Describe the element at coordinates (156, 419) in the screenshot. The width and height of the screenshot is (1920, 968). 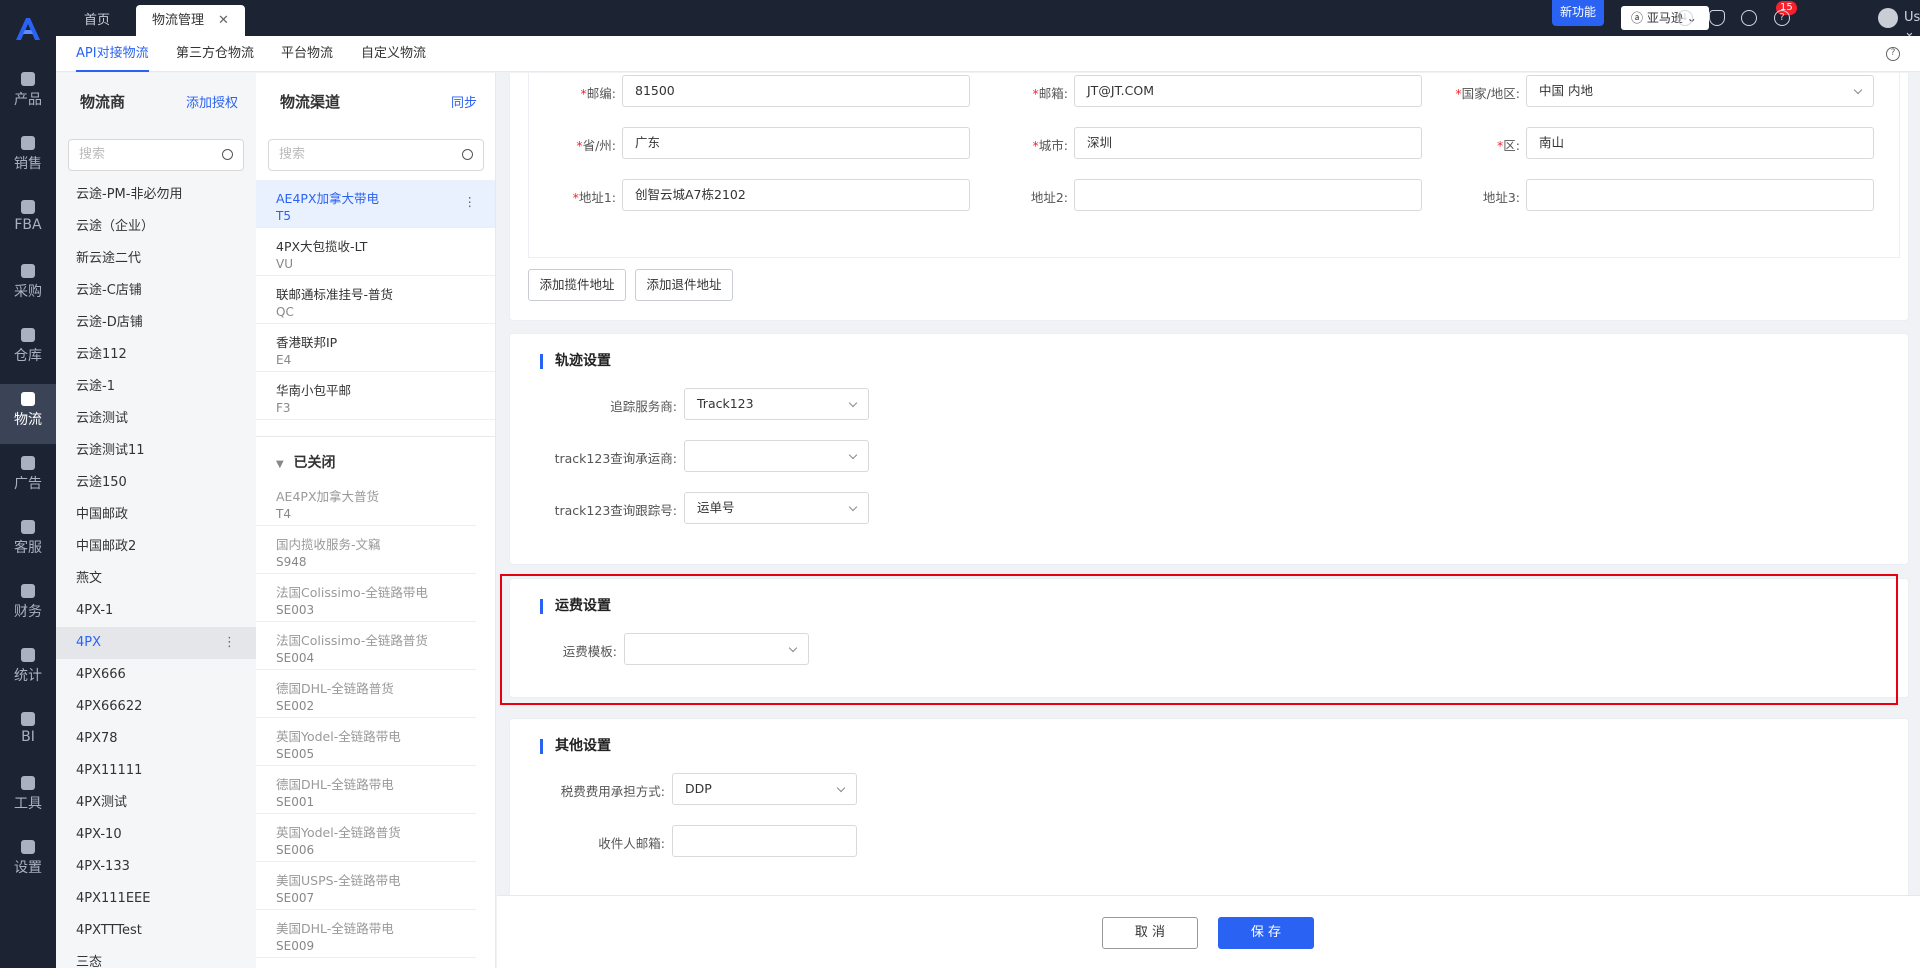
I see `carrier-list-item: 云途测试` at that location.